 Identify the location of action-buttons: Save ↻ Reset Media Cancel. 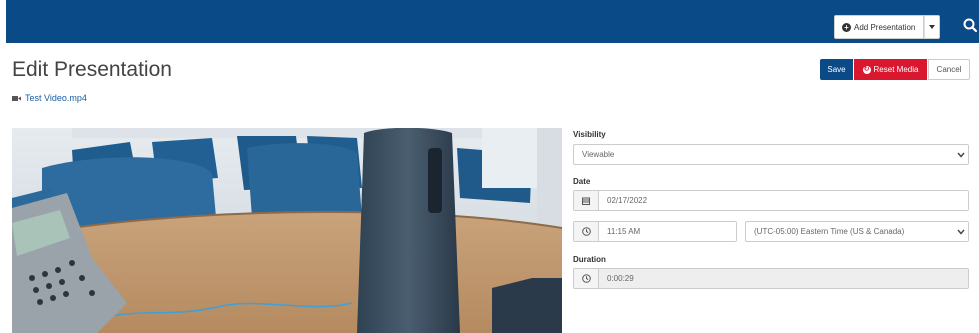
(895, 69).